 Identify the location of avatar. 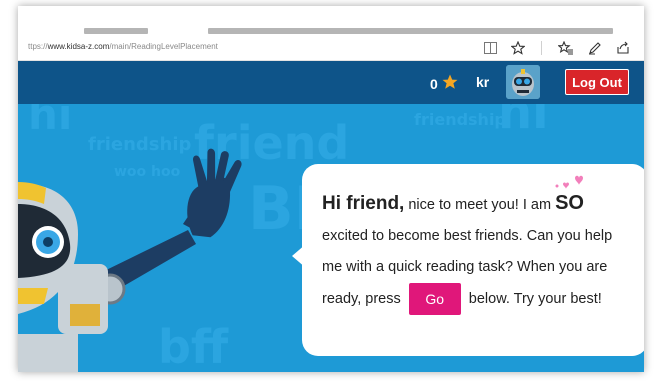
(523, 82).